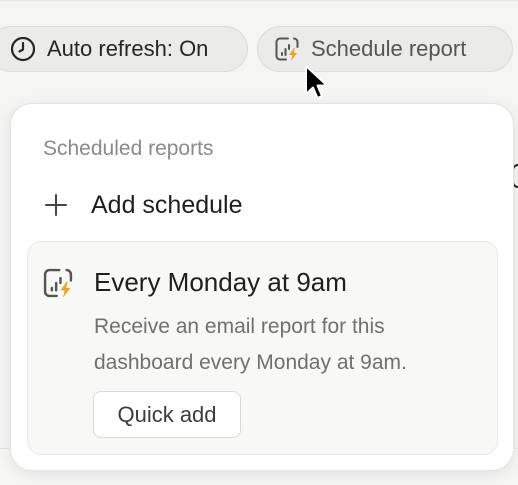  I want to click on add-schedule-label: Add schedule, so click(167, 204).